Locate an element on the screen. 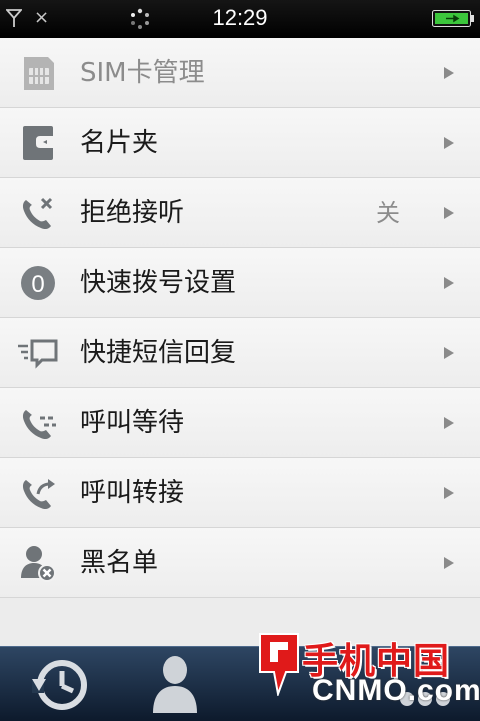  list-item-blacklist: 黑名单 is located at coordinates (240, 563).